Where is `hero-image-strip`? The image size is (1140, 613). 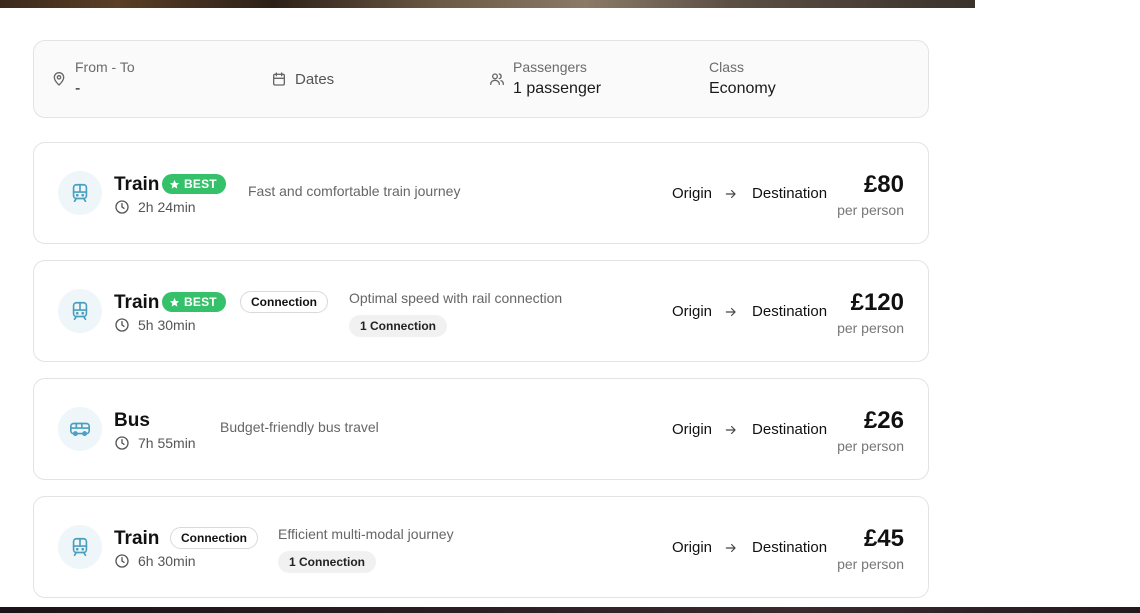 hero-image-strip is located at coordinates (487, 4).